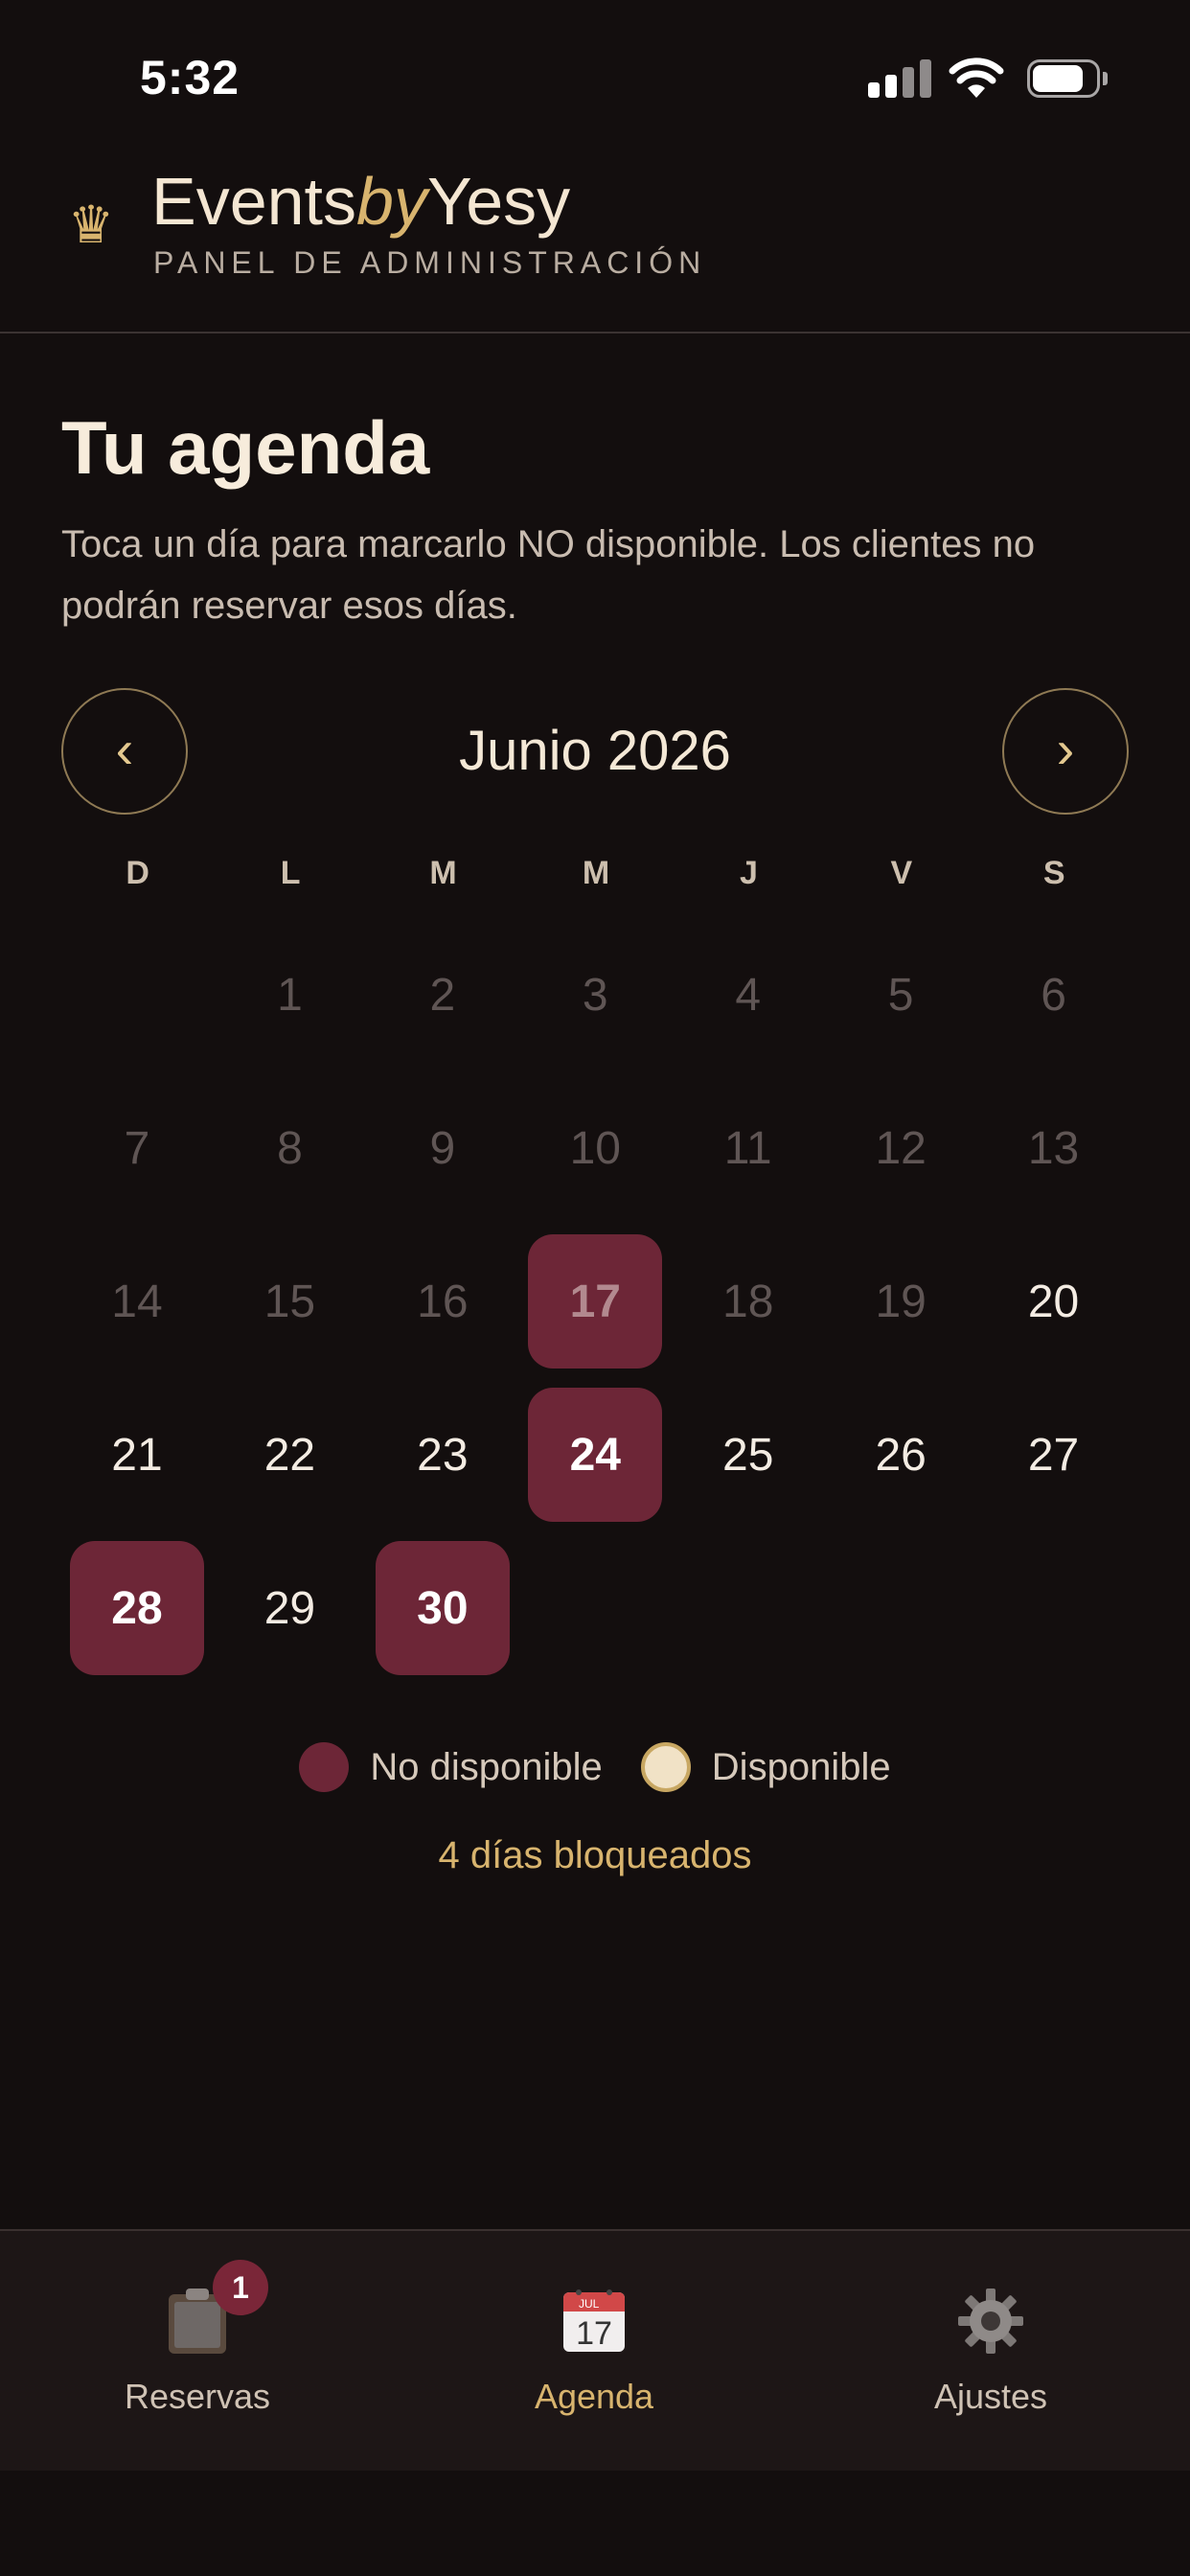 This screenshot has height=2576, width=1190. I want to click on calendar-day-4: 4, so click(749, 996).